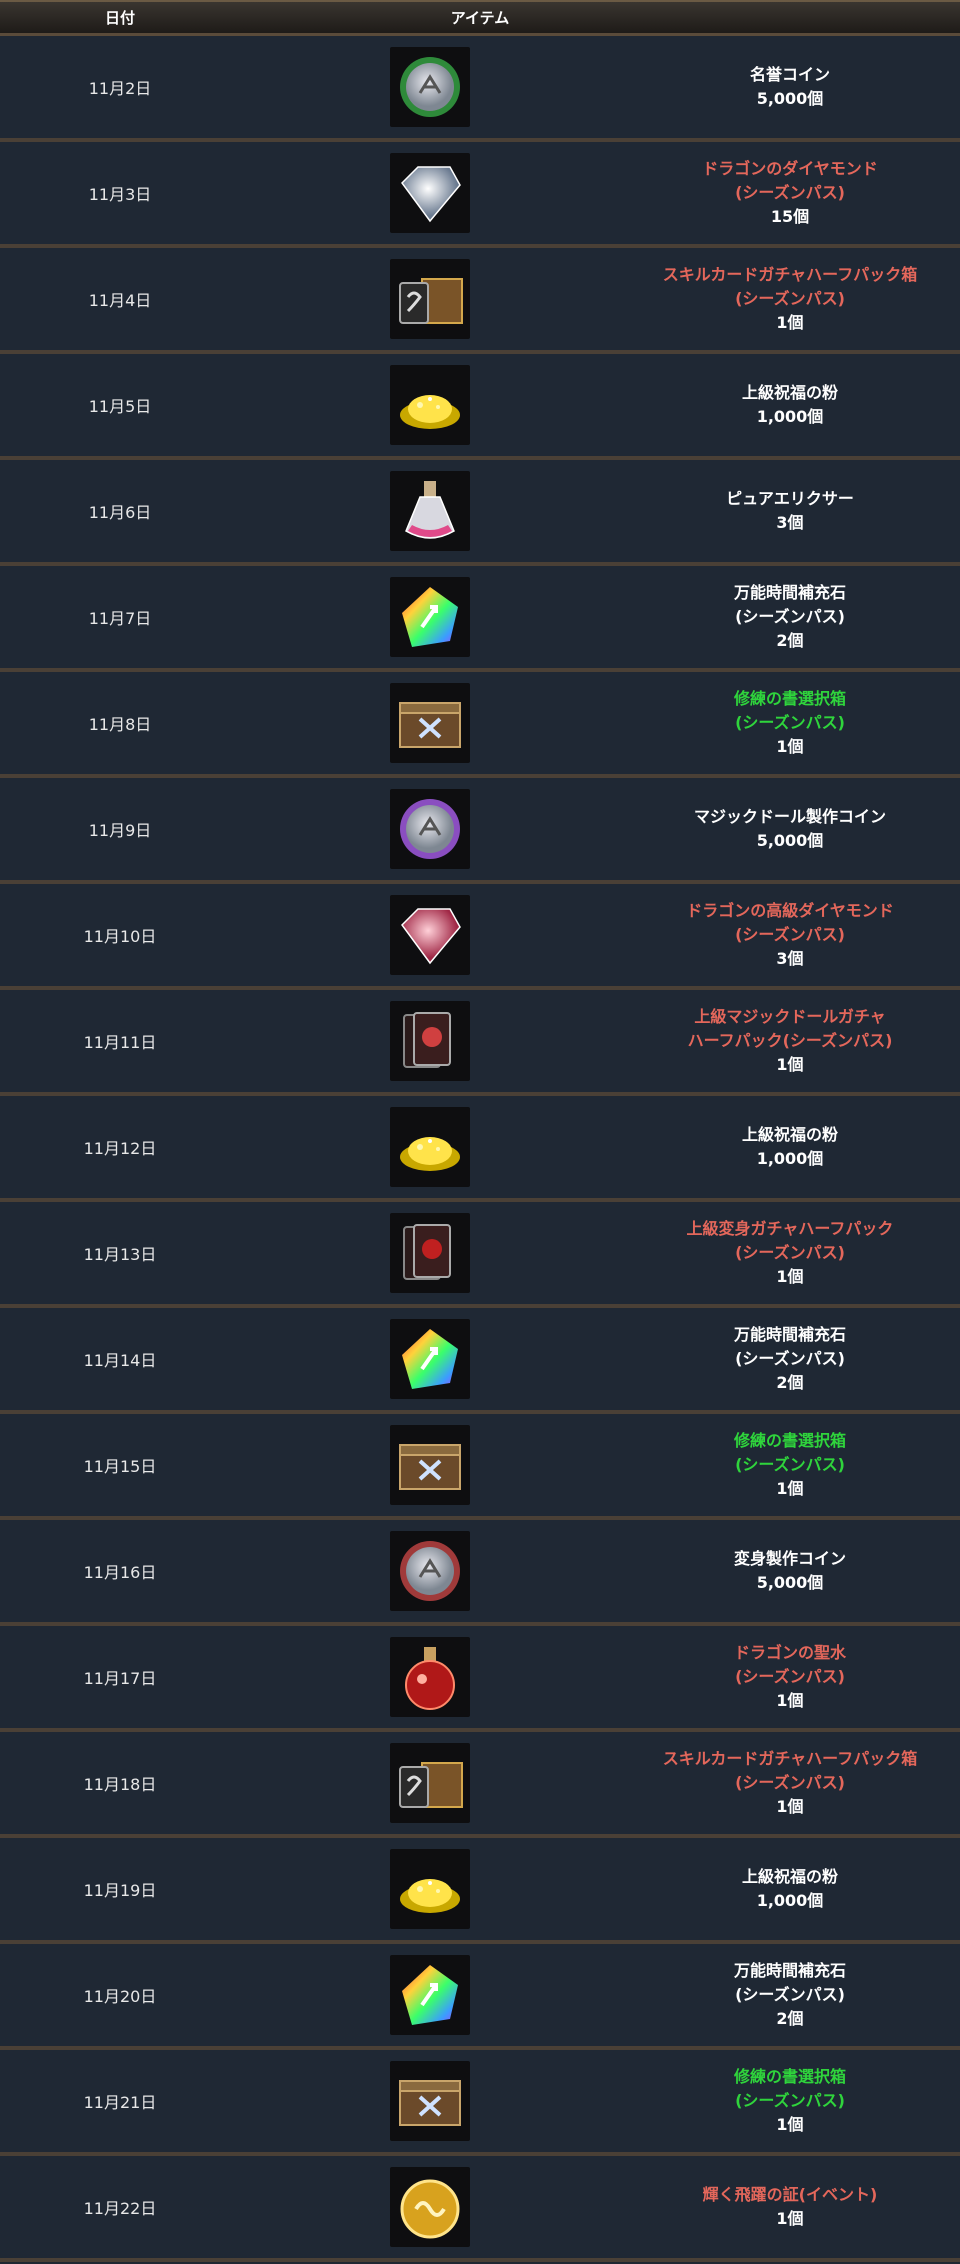 This screenshot has width=960, height=2264. I want to click on item-quantity: 15個, so click(790, 216).